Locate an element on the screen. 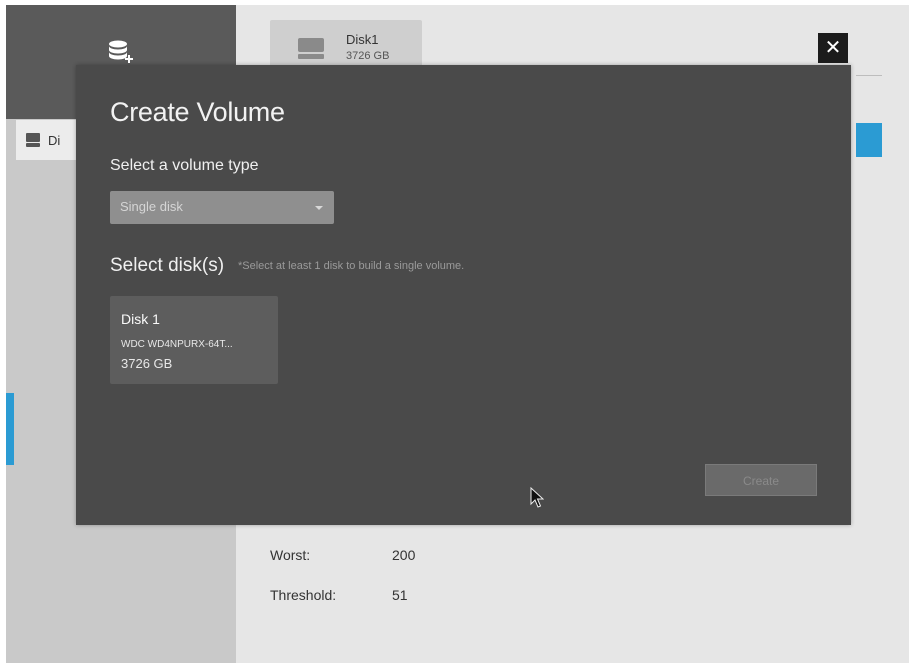  disk-name: Disk1 is located at coordinates (362, 39).